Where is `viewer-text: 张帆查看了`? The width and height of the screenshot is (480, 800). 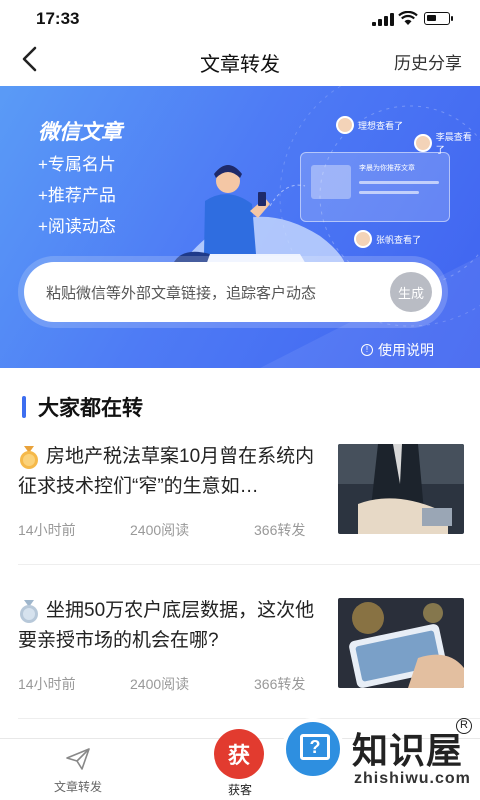 viewer-text: 张帆查看了 is located at coordinates (399, 239).